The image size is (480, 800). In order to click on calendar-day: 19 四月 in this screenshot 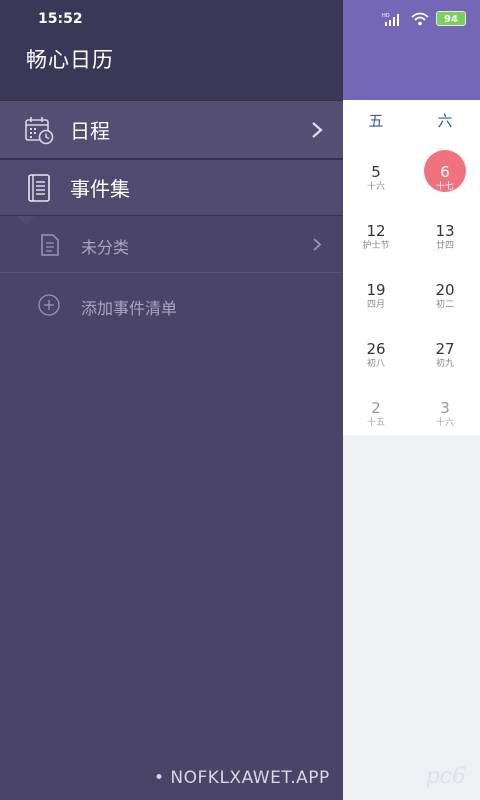, I will do `click(376, 296)`.